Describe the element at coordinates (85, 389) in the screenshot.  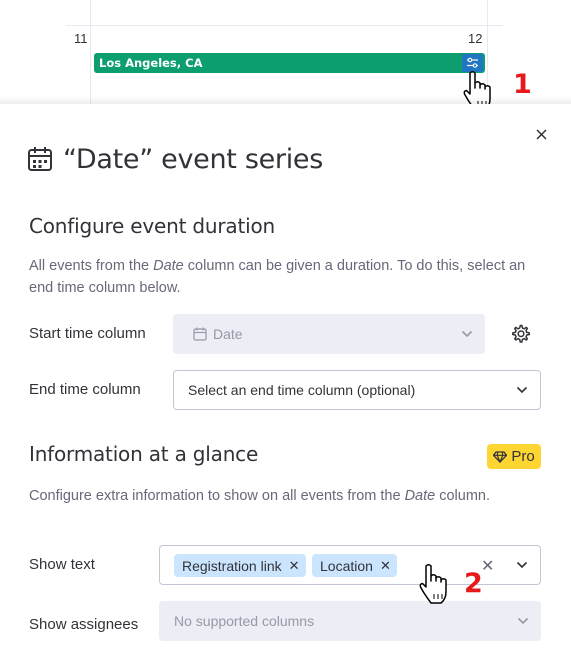
I see `end-time-label: End time column` at that location.